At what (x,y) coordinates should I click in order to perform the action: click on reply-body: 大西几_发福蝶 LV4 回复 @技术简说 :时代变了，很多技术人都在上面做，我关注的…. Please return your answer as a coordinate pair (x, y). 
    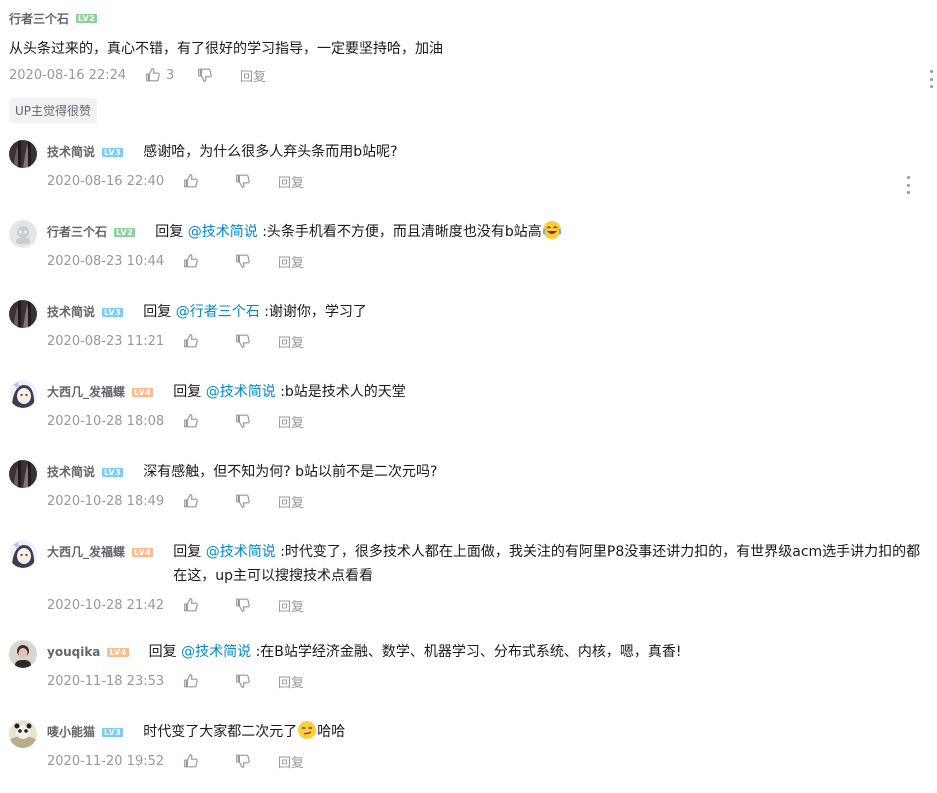
    Looking at the image, I should click on (488, 578).